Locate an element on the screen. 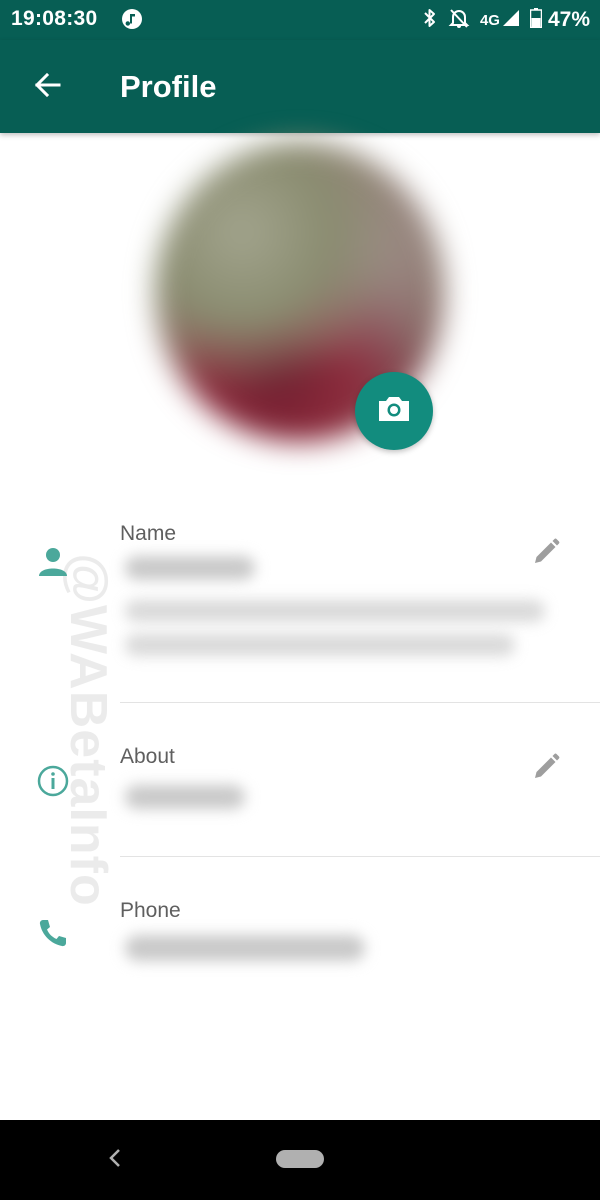  camera-icon is located at coordinates (394, 411).